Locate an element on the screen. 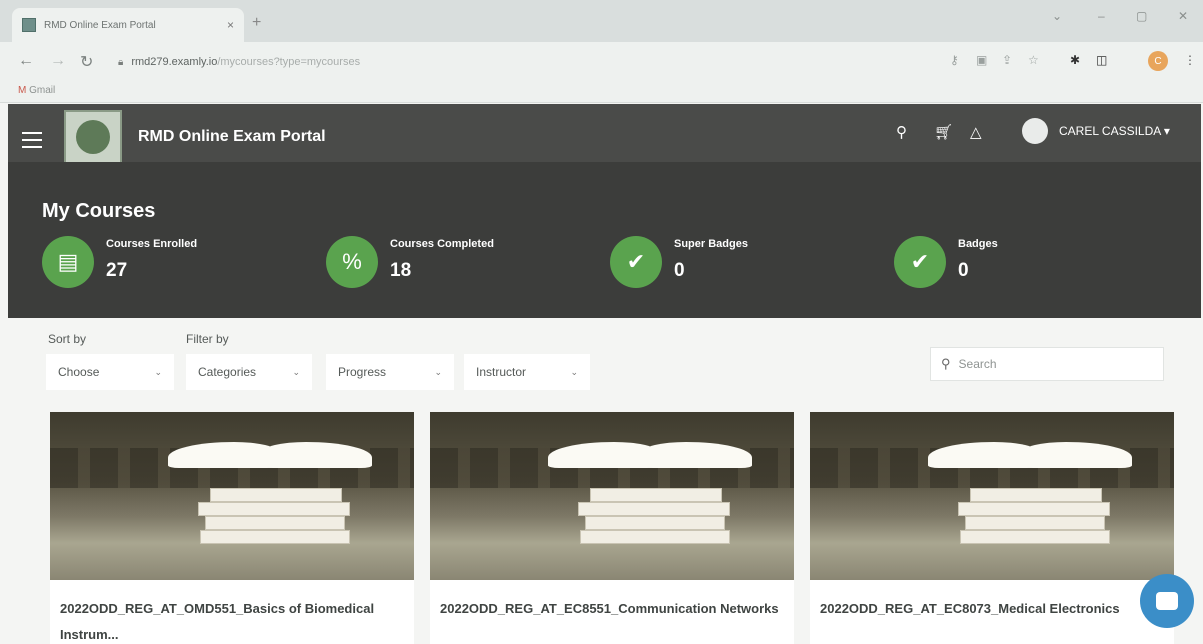 This screenshot has height=644, width=1203. cart-icon: 🛒︎ is located at coordinates (943, 132).